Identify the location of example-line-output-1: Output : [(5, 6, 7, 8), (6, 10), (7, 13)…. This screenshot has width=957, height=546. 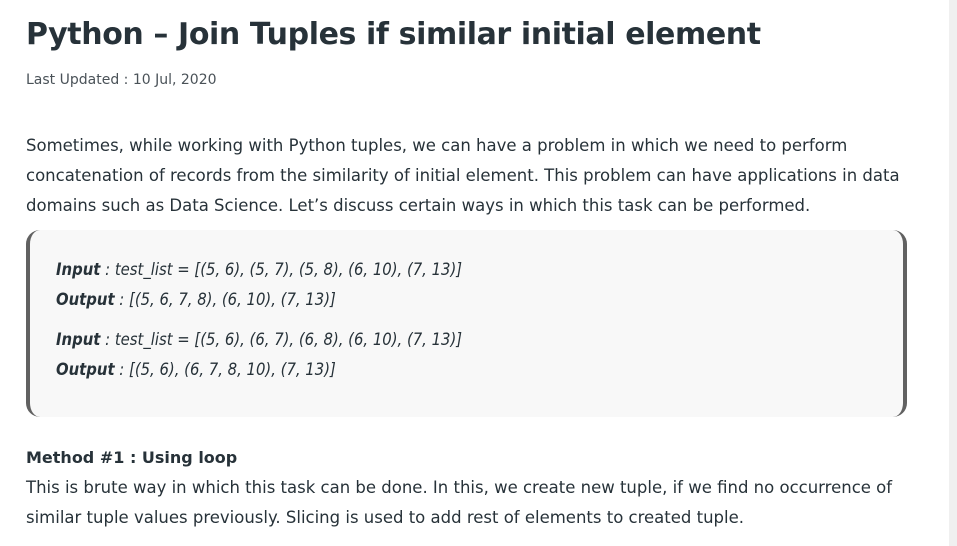
(196, 300).